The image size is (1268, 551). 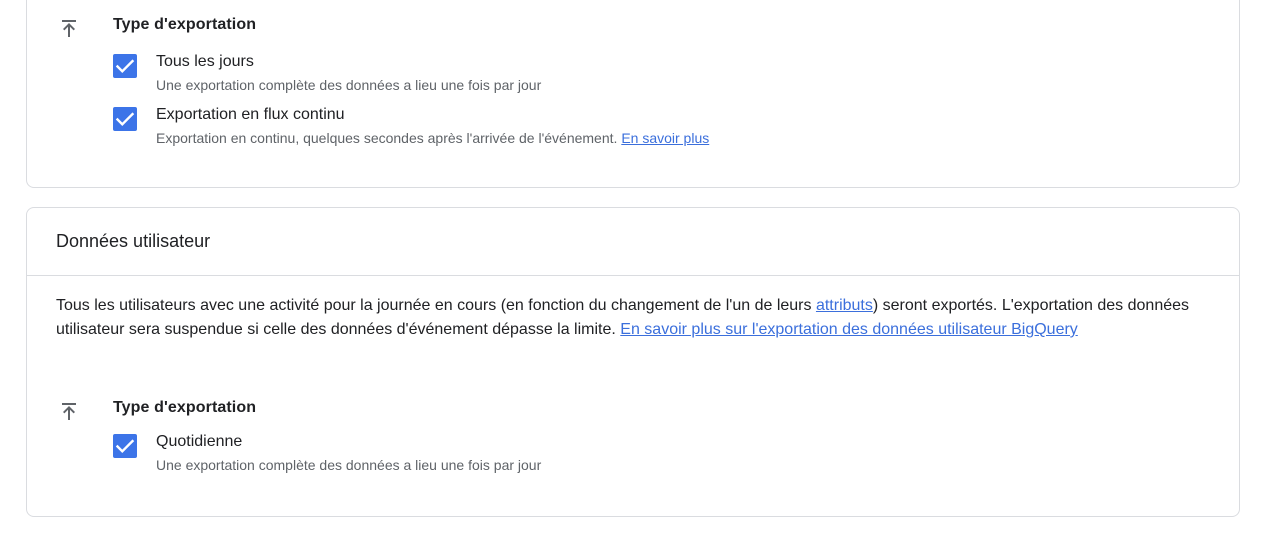 I want to click on quotidienne-checkbox, so click(x=125, y=446).